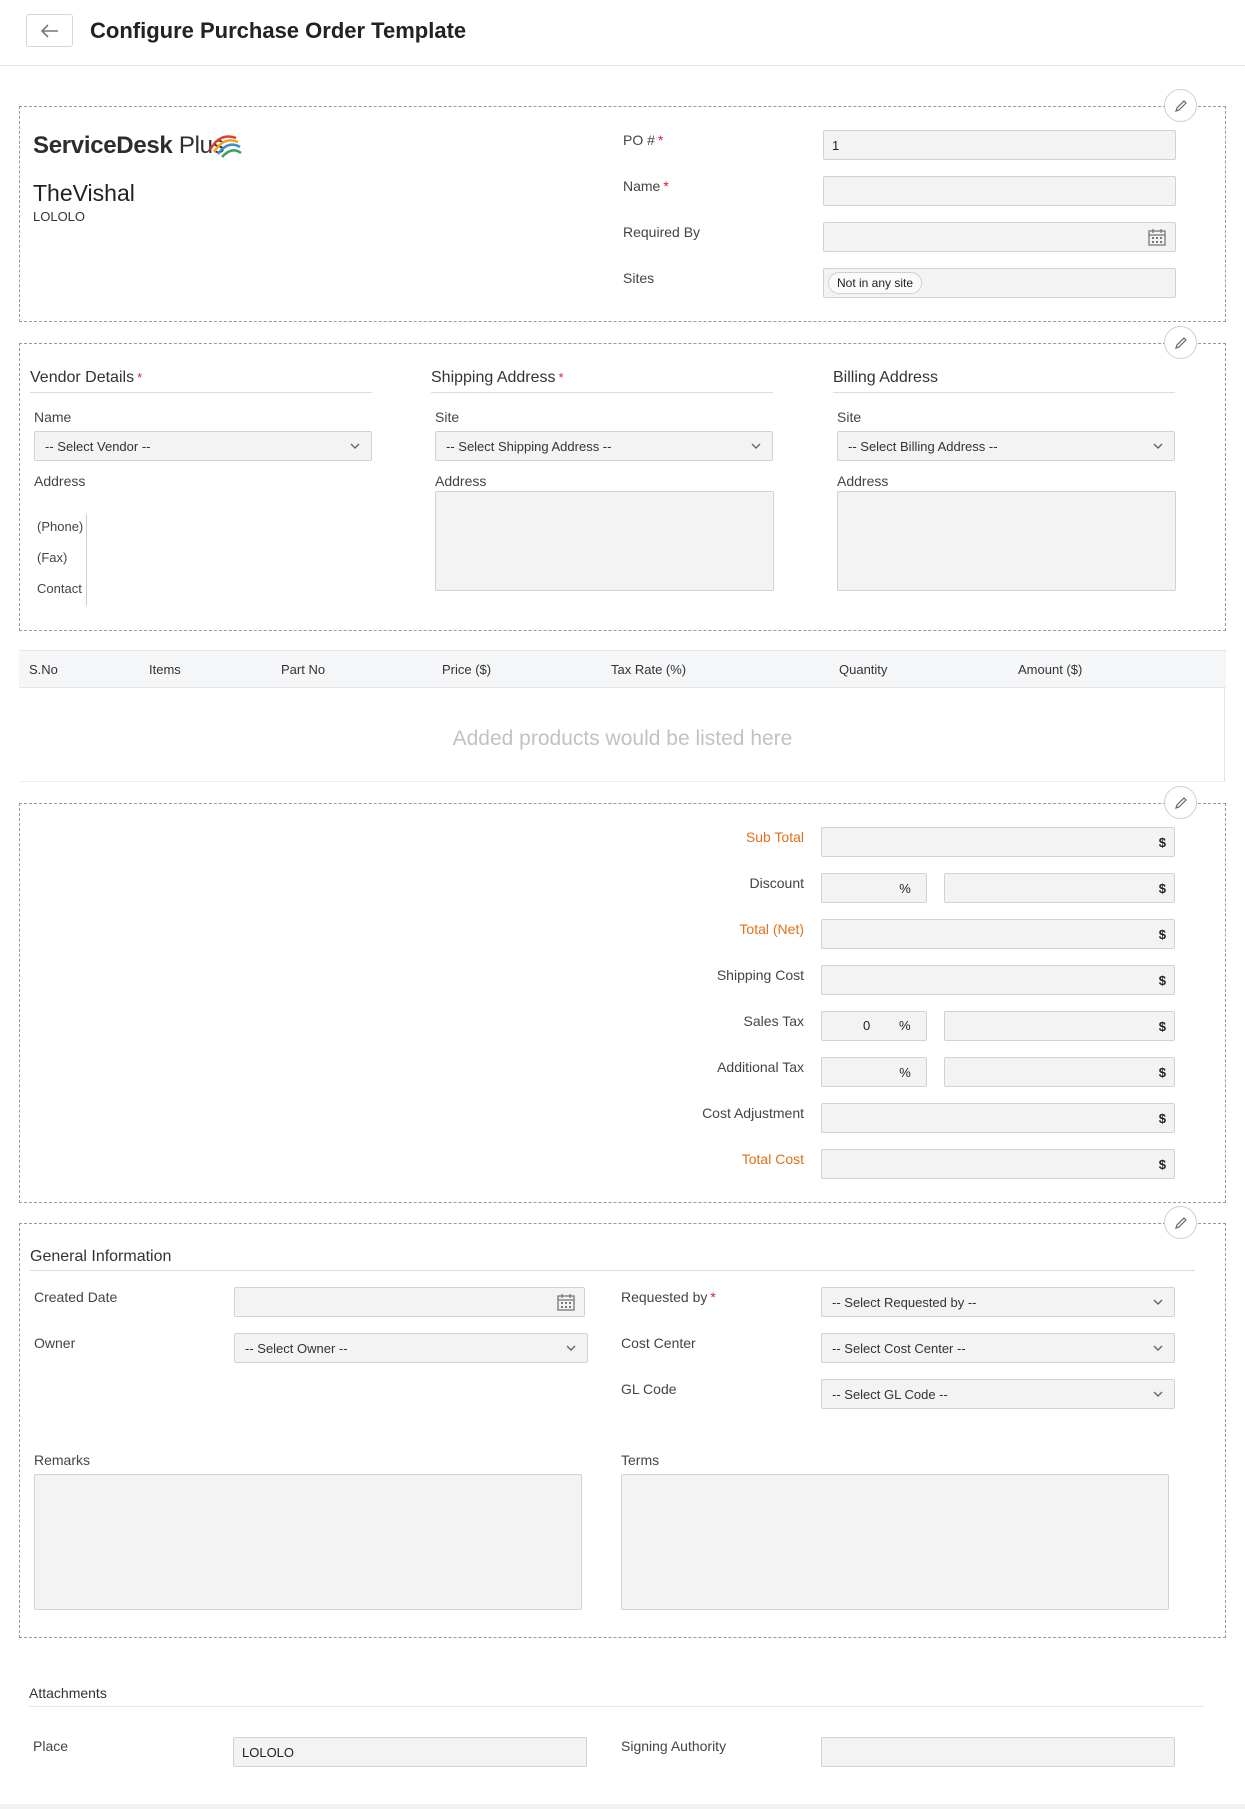 The height and width of the screenshot is (1809, 1245). I want to click on vendor-name-label: Name, so click(53, 417).